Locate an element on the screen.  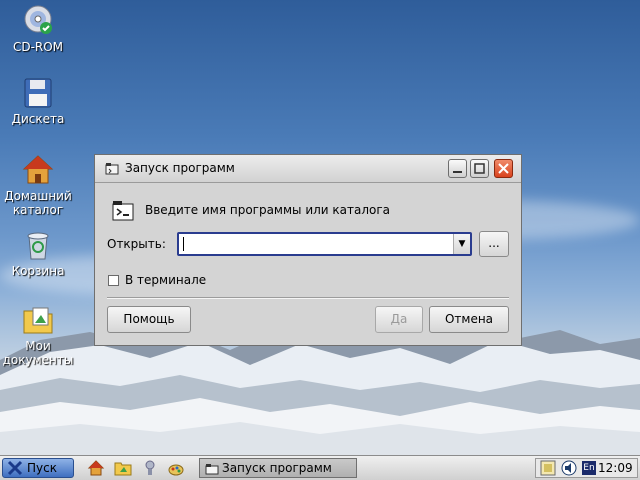
open-input is located at coordinates (318, 243).